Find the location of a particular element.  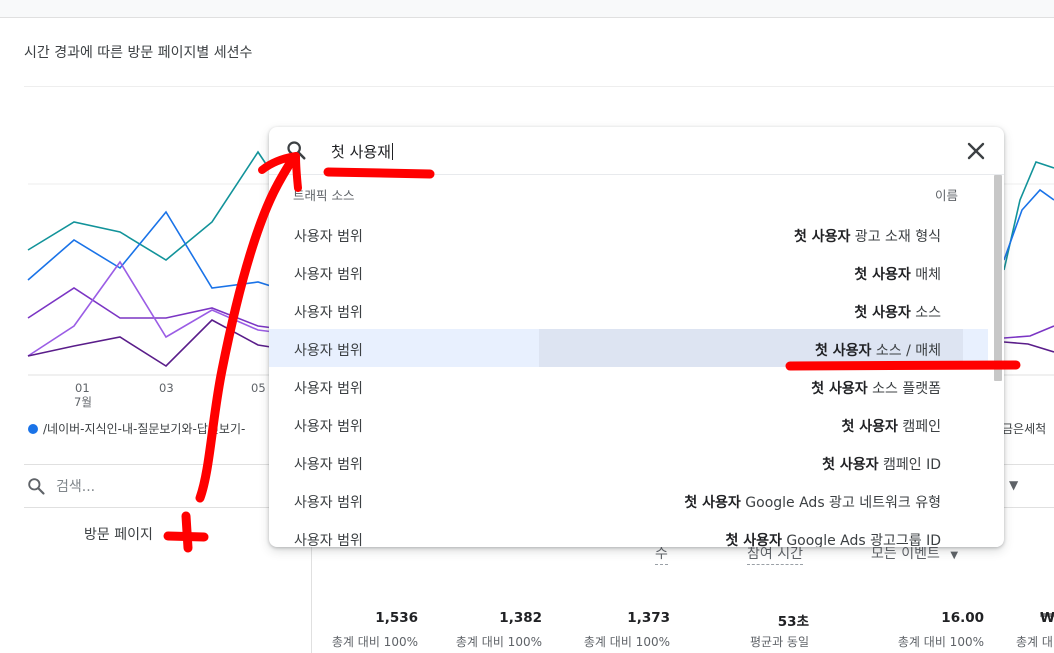

x-tick-label: 03 is located at coordinates (166, 388).